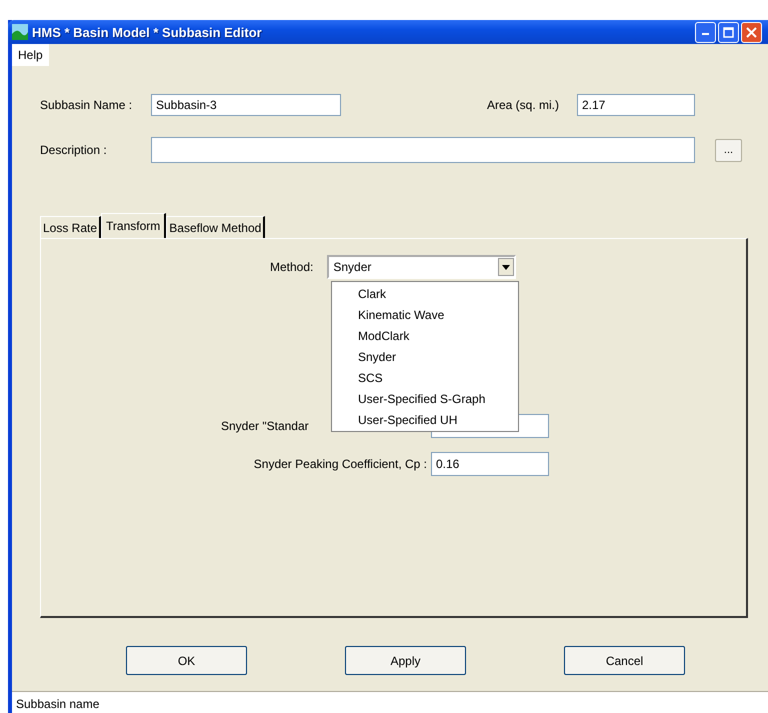  I want to click on dropdown-option: Snyder, so click(425, 357).